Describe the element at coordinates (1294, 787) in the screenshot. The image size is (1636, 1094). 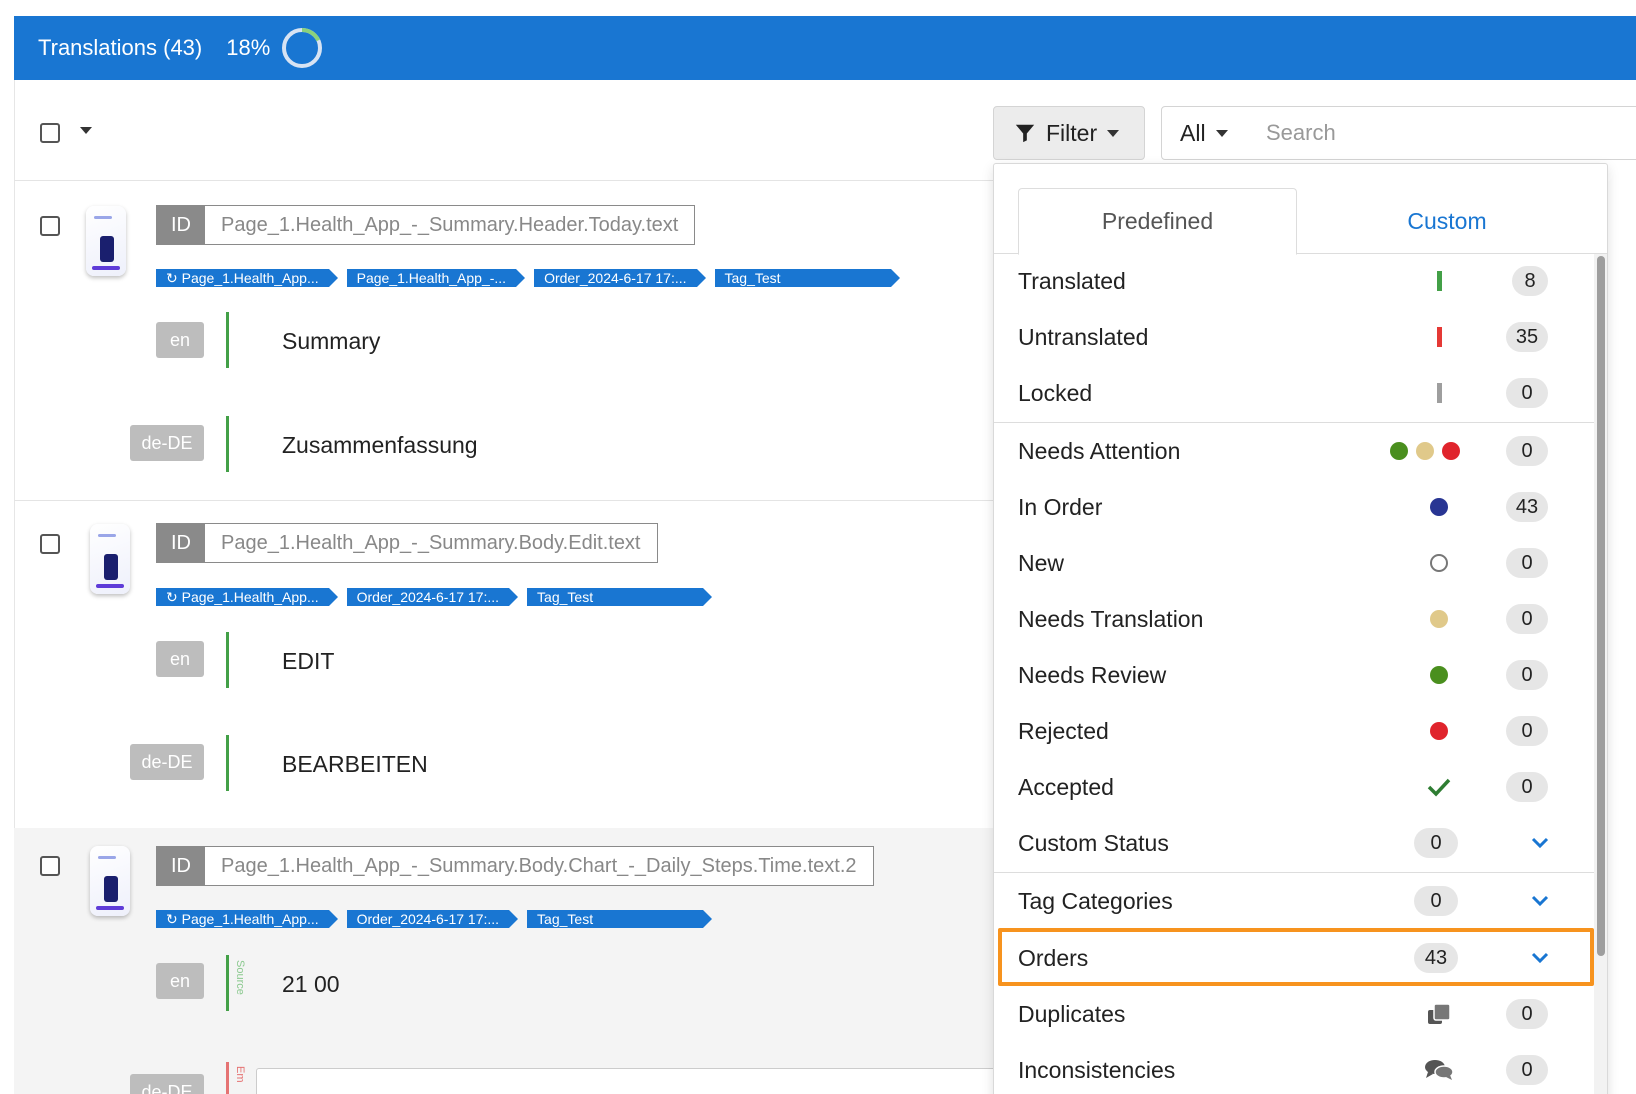
I see `filter-accepted: Accepted 0` at that location.